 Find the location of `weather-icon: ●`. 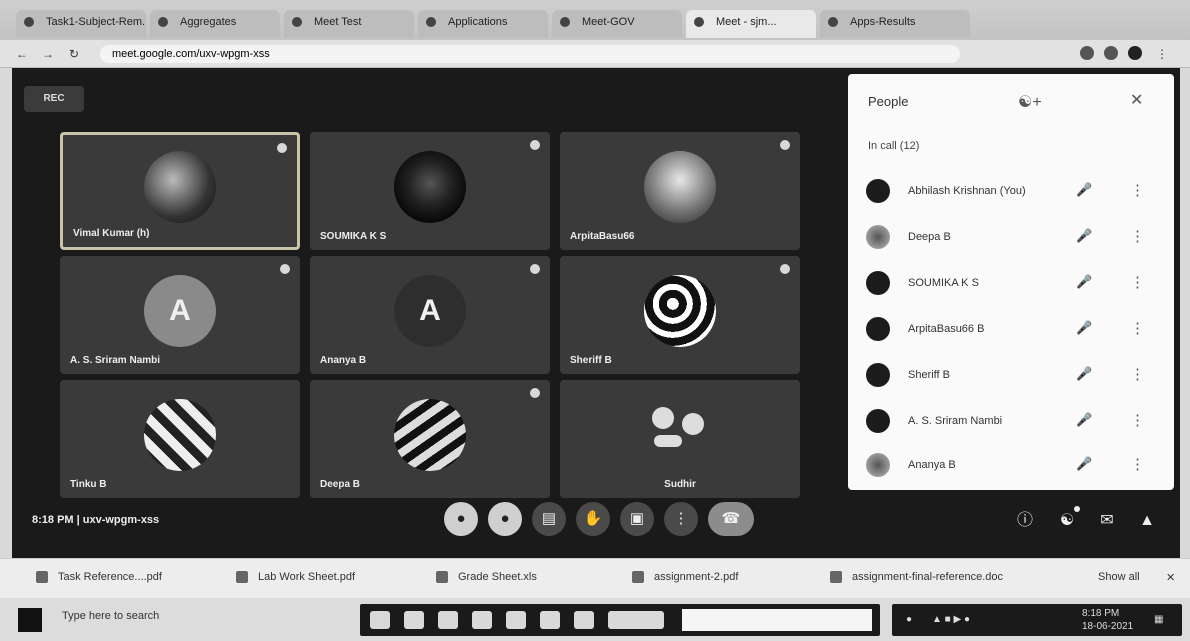

weather-icon: ● is located at coordinates (909, 619).